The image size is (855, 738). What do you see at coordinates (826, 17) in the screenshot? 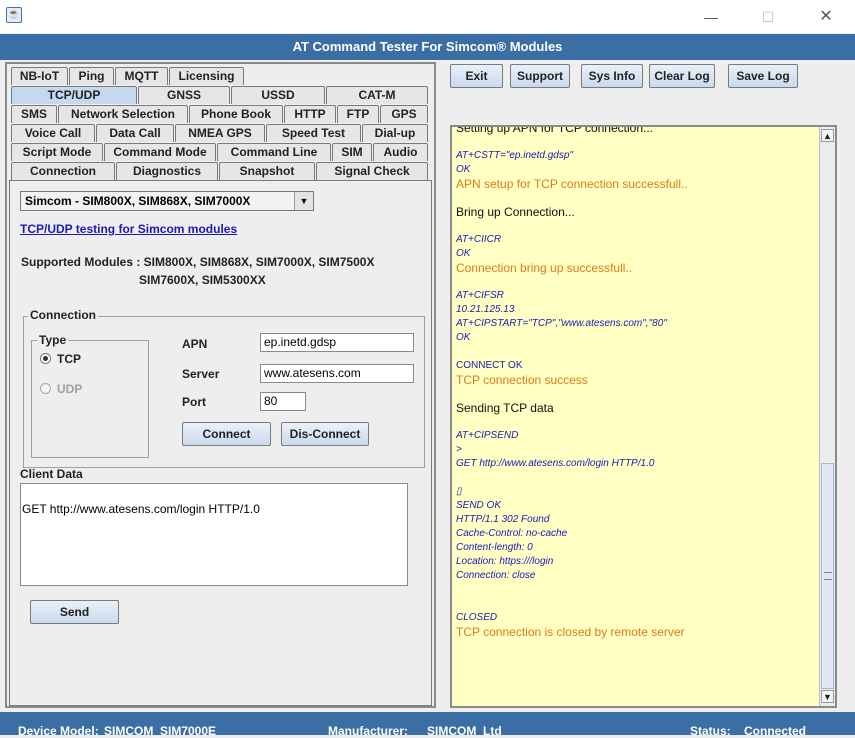
I see `close-icon: ✕` at bounding box center [826, 17].